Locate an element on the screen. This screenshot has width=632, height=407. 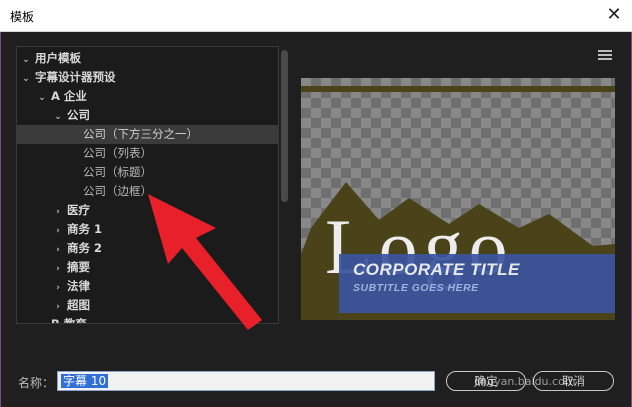
name-input is located at coordinates (246, 381).